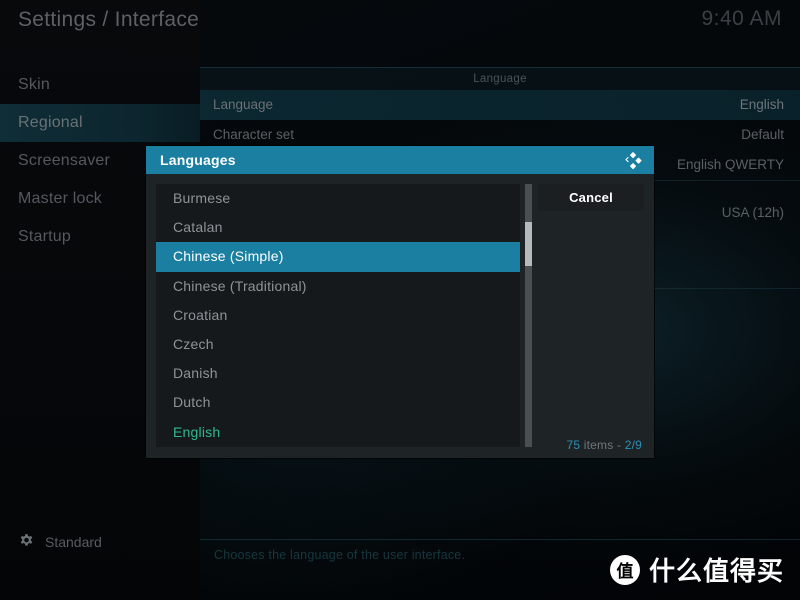 The height and width of the screenshot is (600, 800). I want to click on watermark-text: 什么值得买, so click(716, 572).